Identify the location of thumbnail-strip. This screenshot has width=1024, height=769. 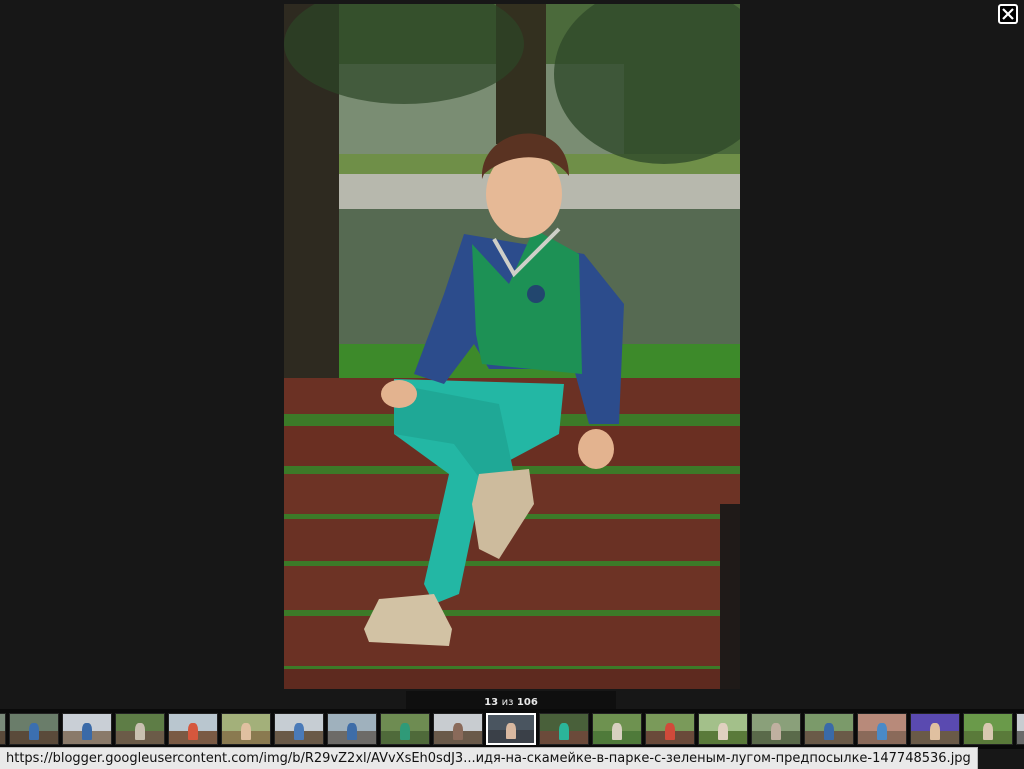
(512, 729).